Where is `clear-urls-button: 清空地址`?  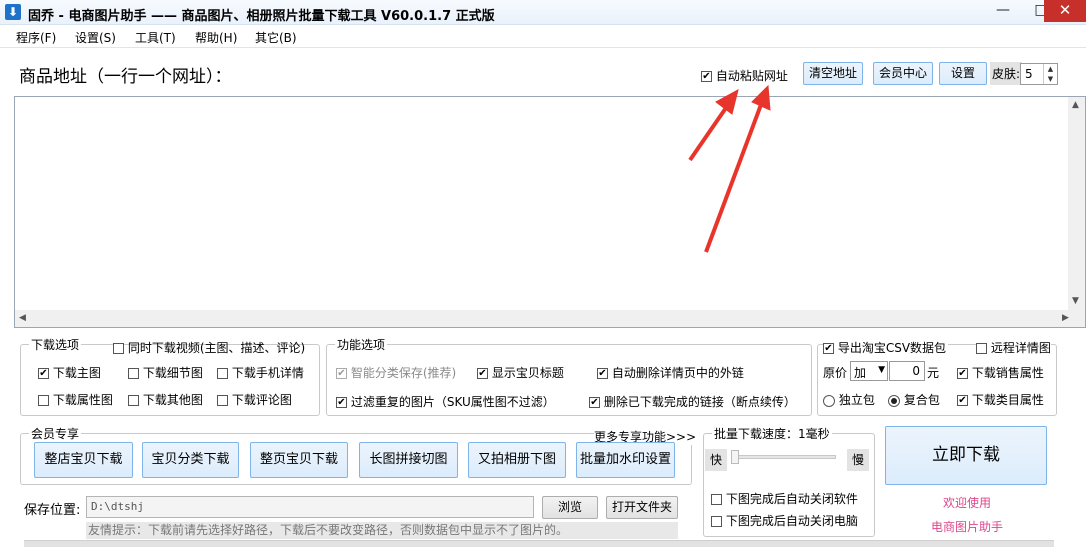
clear-urls-button: 清空地址 is located at coordinates (833, 73).